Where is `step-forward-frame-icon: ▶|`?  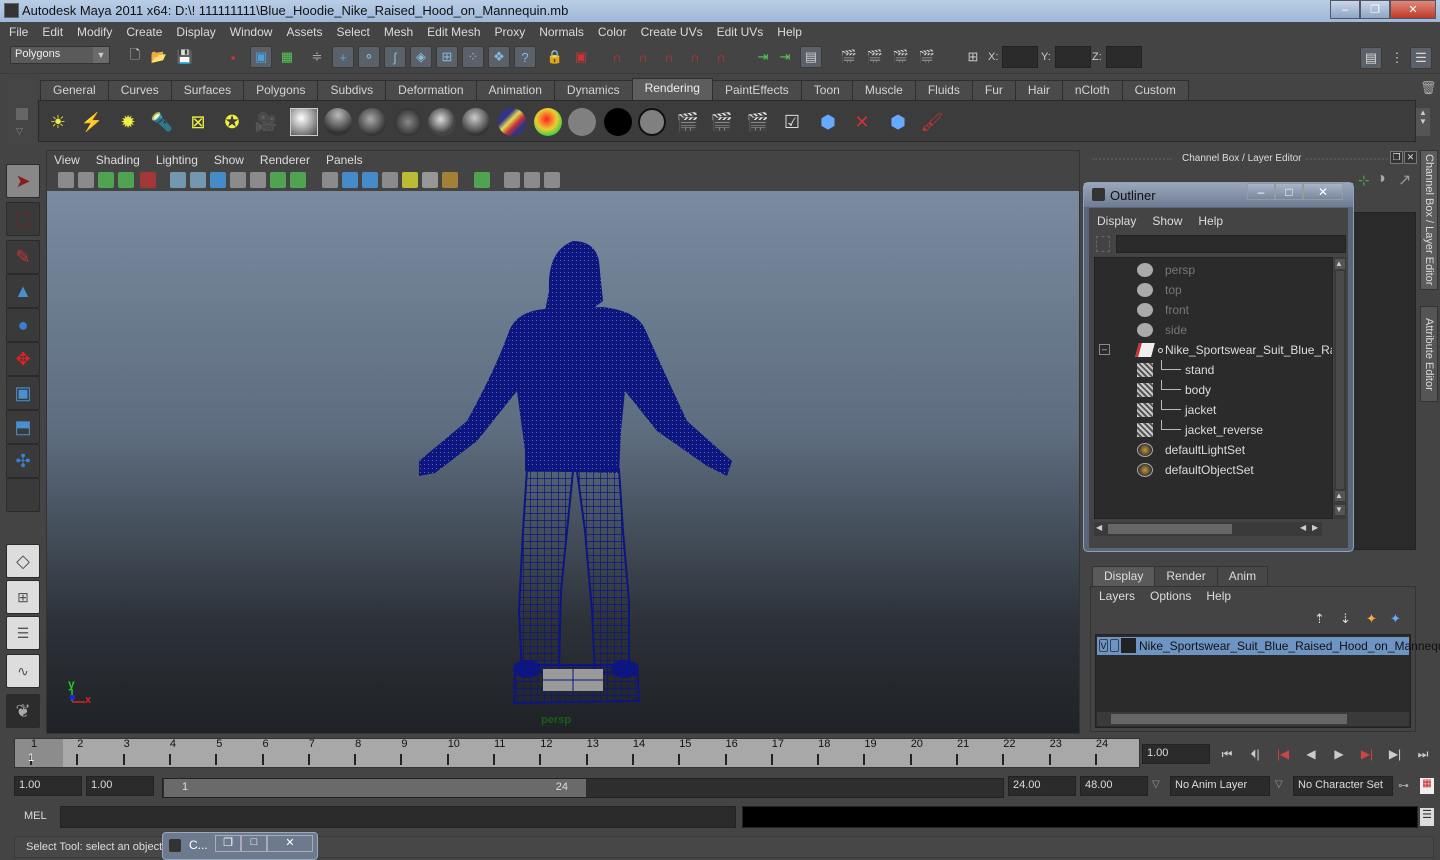 step-forward-frame-icon: ▶| is located at coordinates (1395, 755).